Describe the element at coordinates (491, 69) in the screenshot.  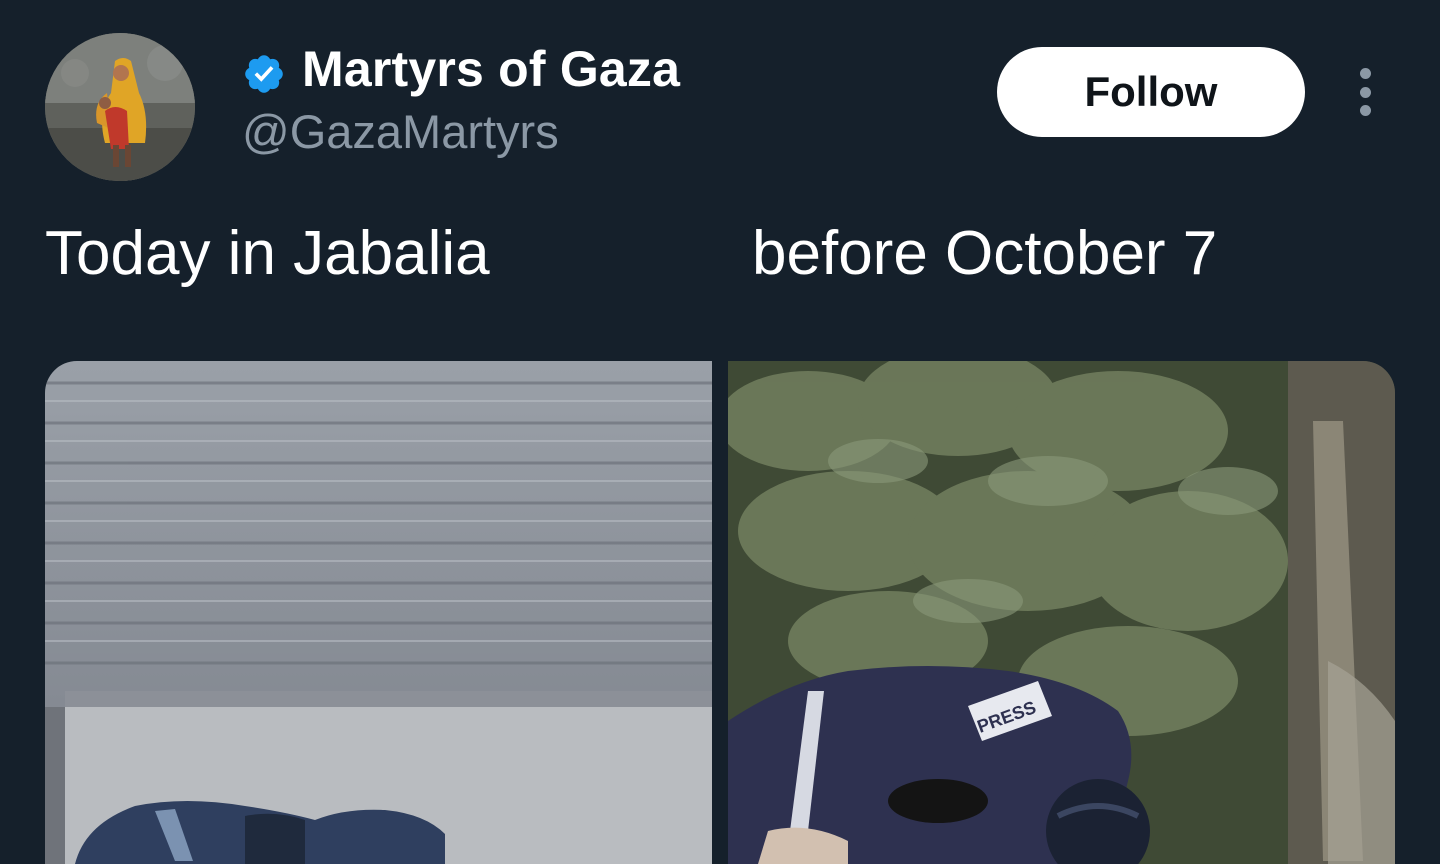
I see `author-display-name: Martyrs of Gaza` at that location.